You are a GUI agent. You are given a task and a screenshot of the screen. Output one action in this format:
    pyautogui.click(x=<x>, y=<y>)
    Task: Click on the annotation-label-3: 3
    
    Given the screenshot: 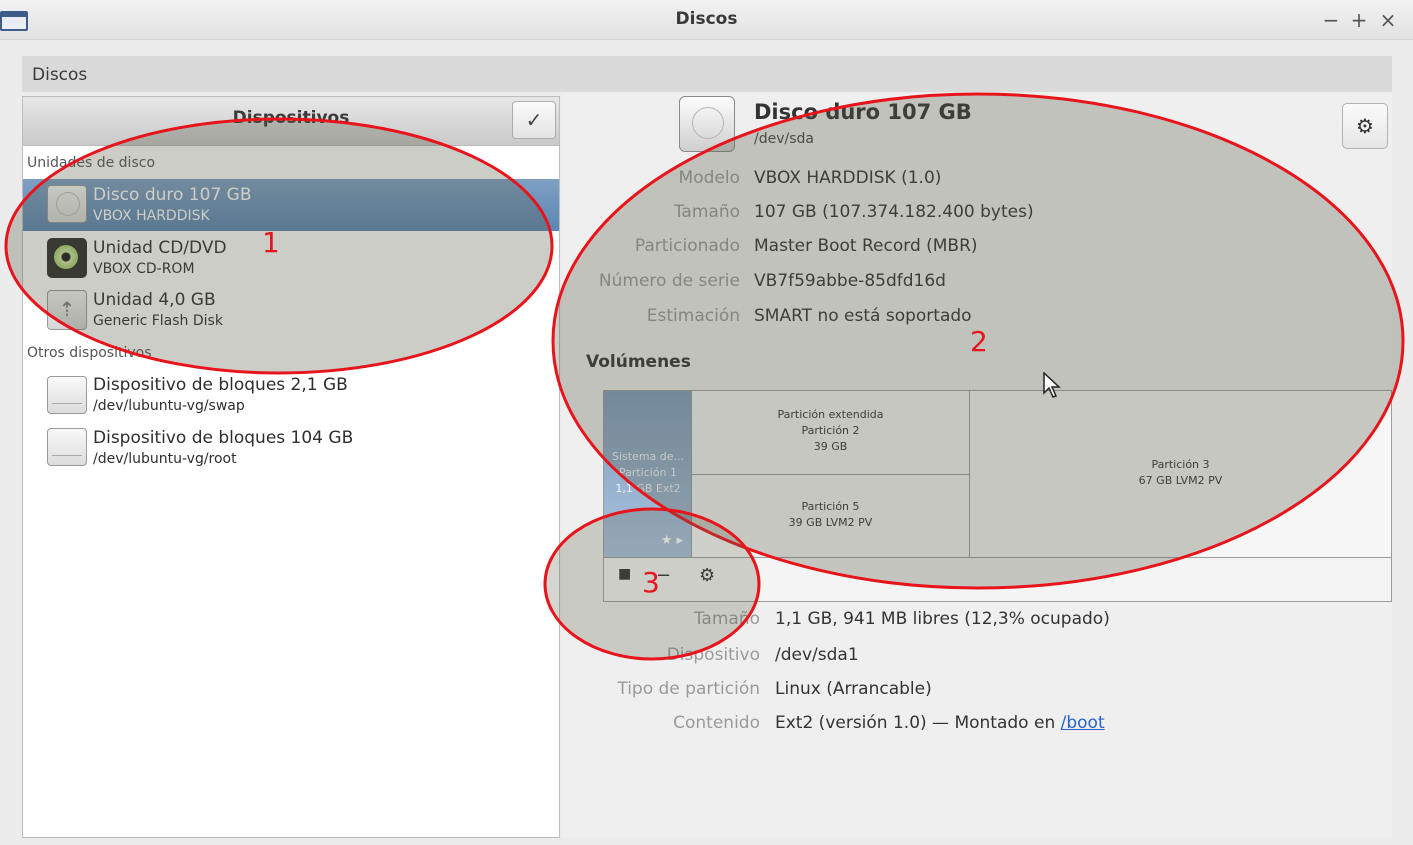 What is the action you would take?
    pyautogui.click(x=651, y=582)
    